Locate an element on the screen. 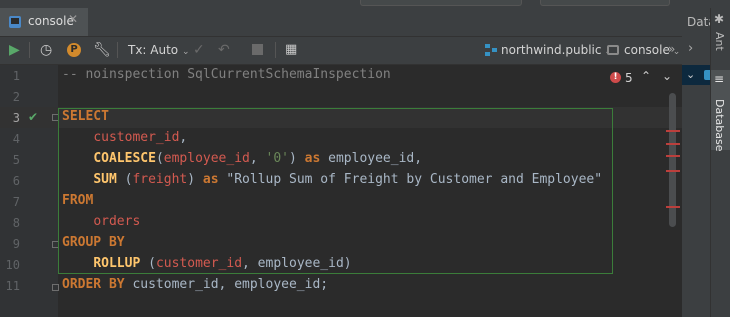 This screenshot has width=730, height=317. function-coalesce: COALESCE is located at coordinates (124, 158).